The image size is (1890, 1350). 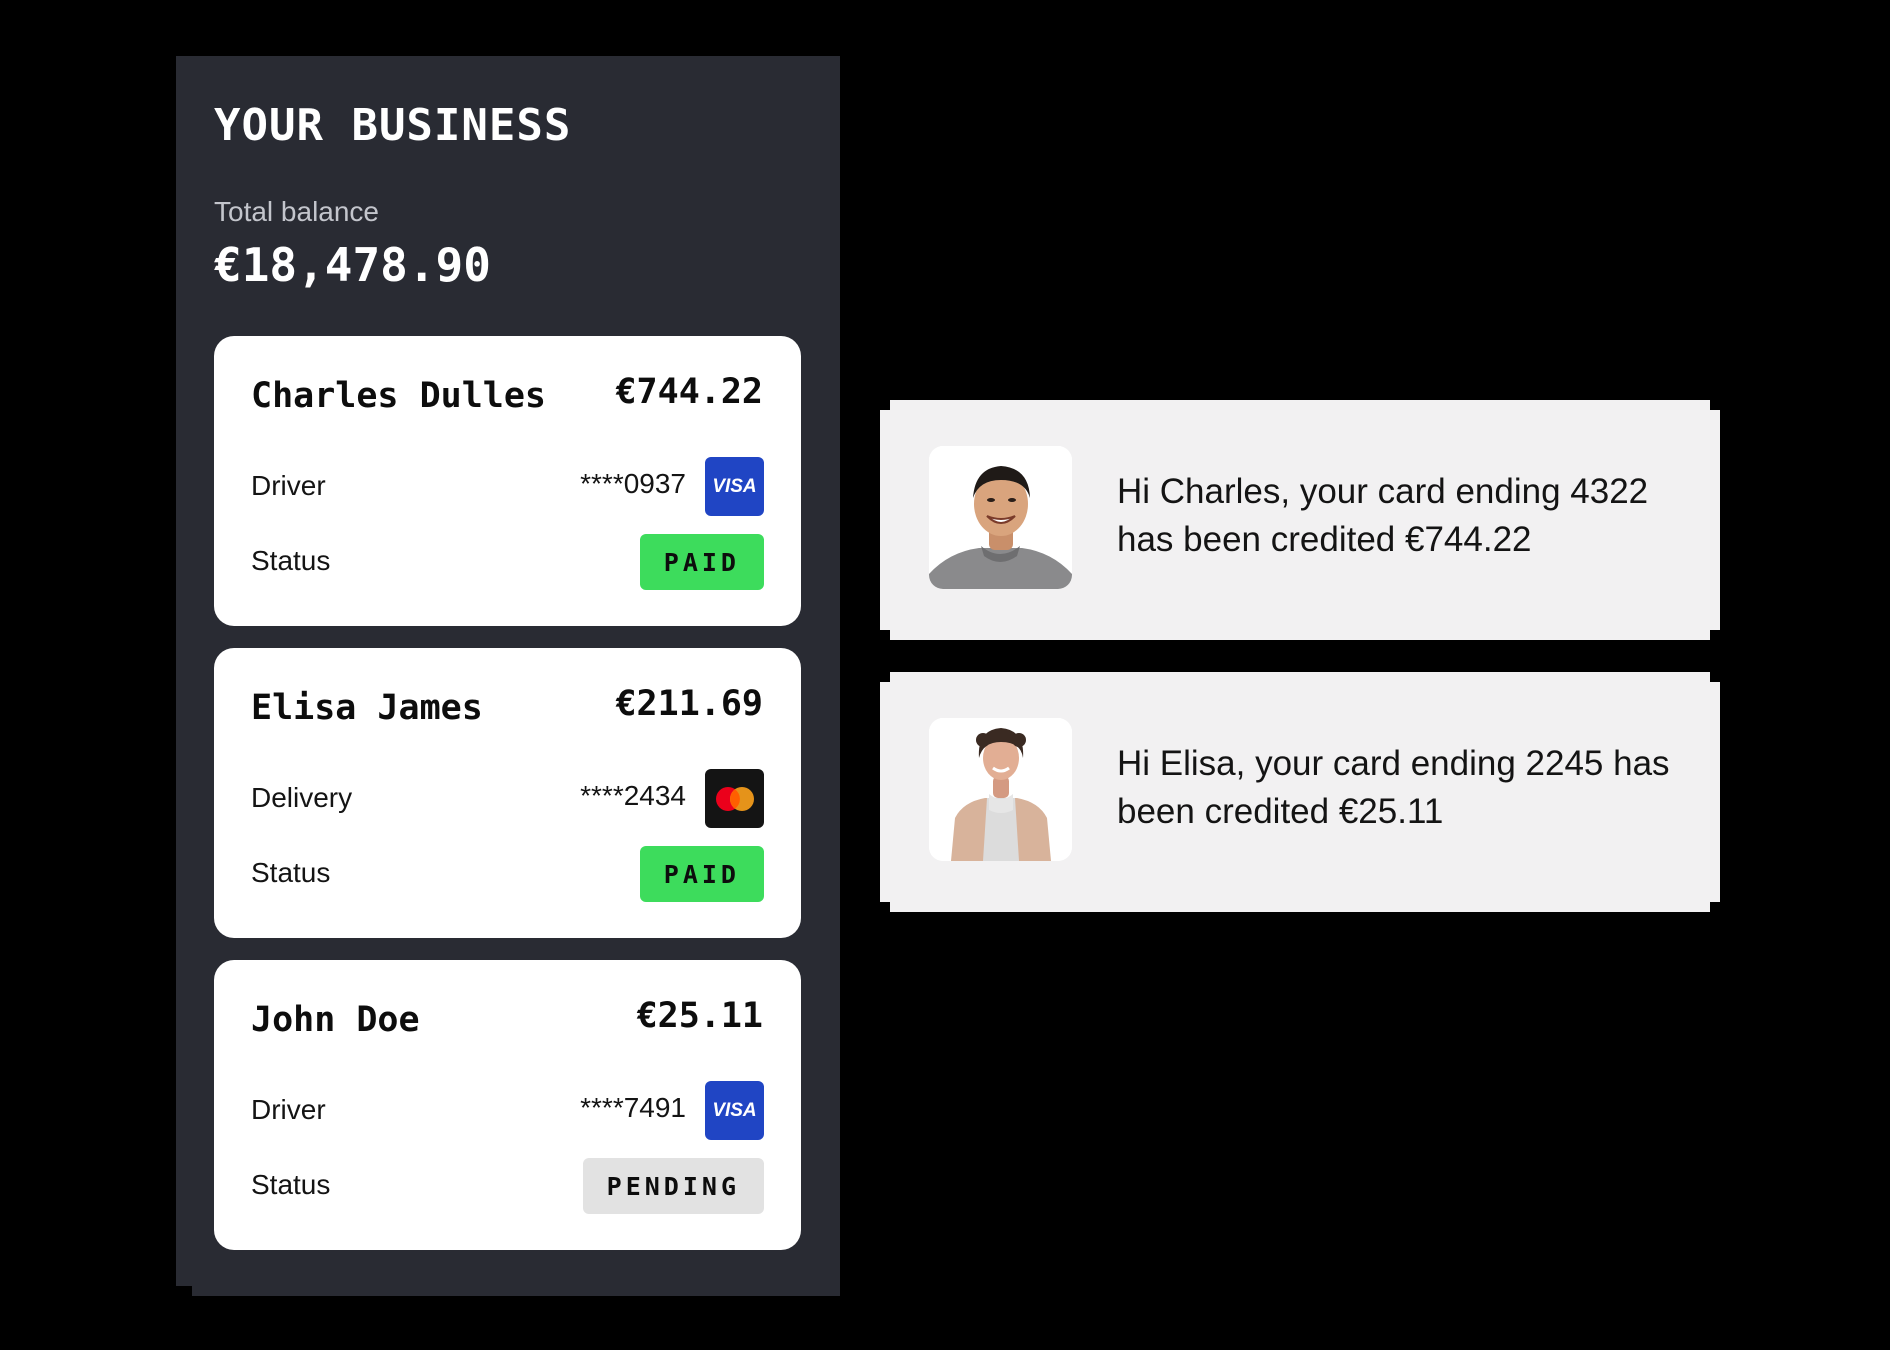 What do you see at coordinates (689, 704) in the screenshot?
I see `payment-amount: €211.69` at bounding box center [689, 704].